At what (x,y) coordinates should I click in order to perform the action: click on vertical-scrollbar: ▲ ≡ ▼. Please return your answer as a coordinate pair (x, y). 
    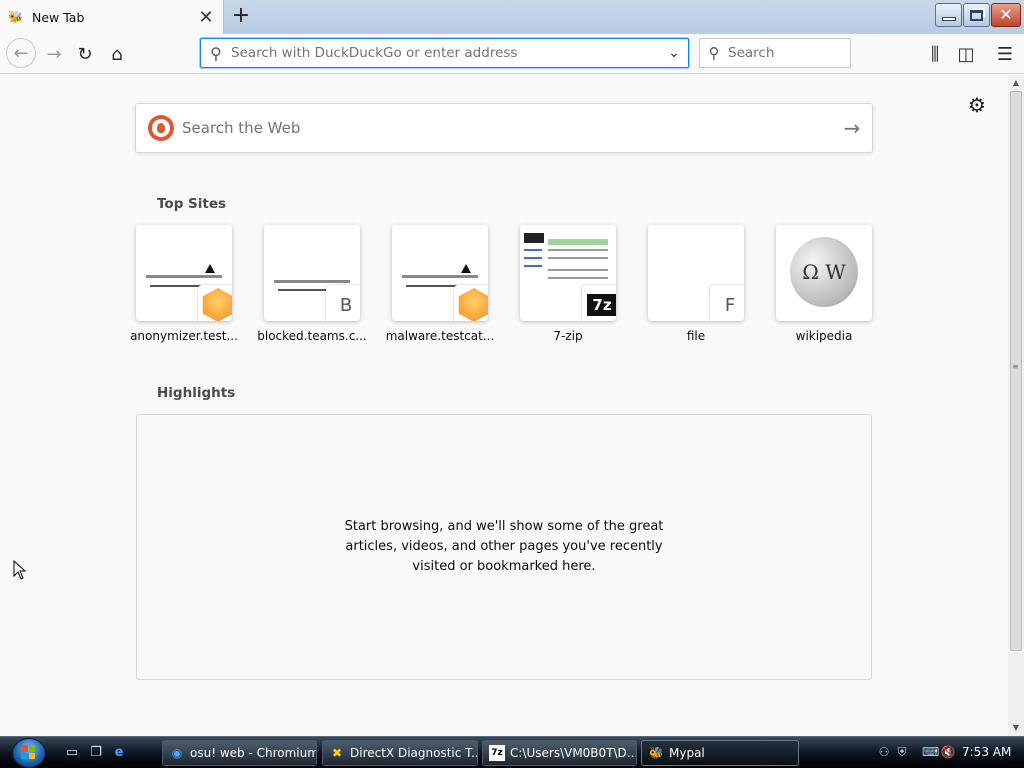
    Looking at the image, I should click on (1016, 405).